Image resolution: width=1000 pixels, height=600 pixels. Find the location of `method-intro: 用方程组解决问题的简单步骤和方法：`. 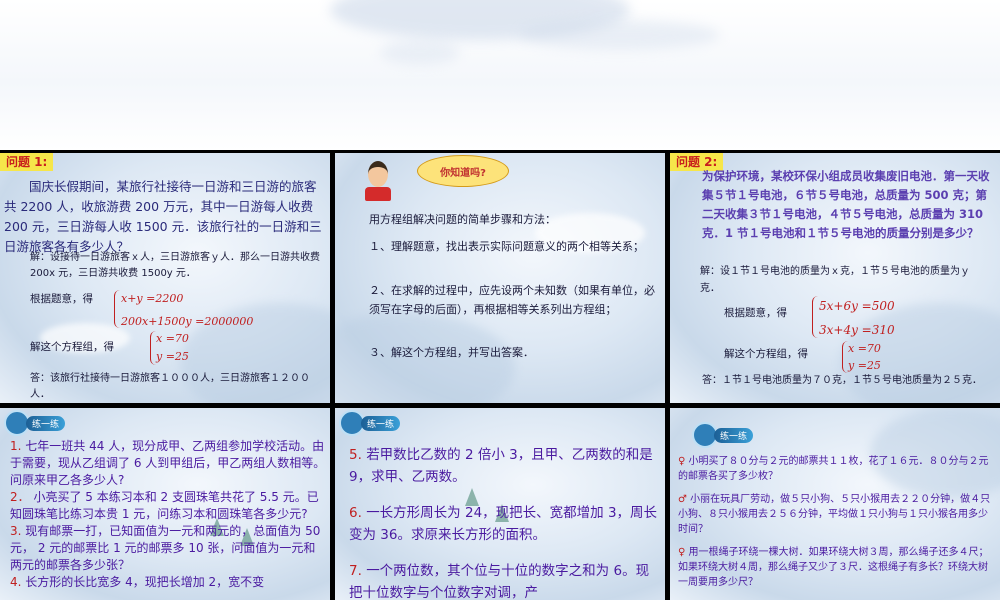

method-intro: 用方程组解决问题的简单步骤和方法： is located at coordinates (462, 219).